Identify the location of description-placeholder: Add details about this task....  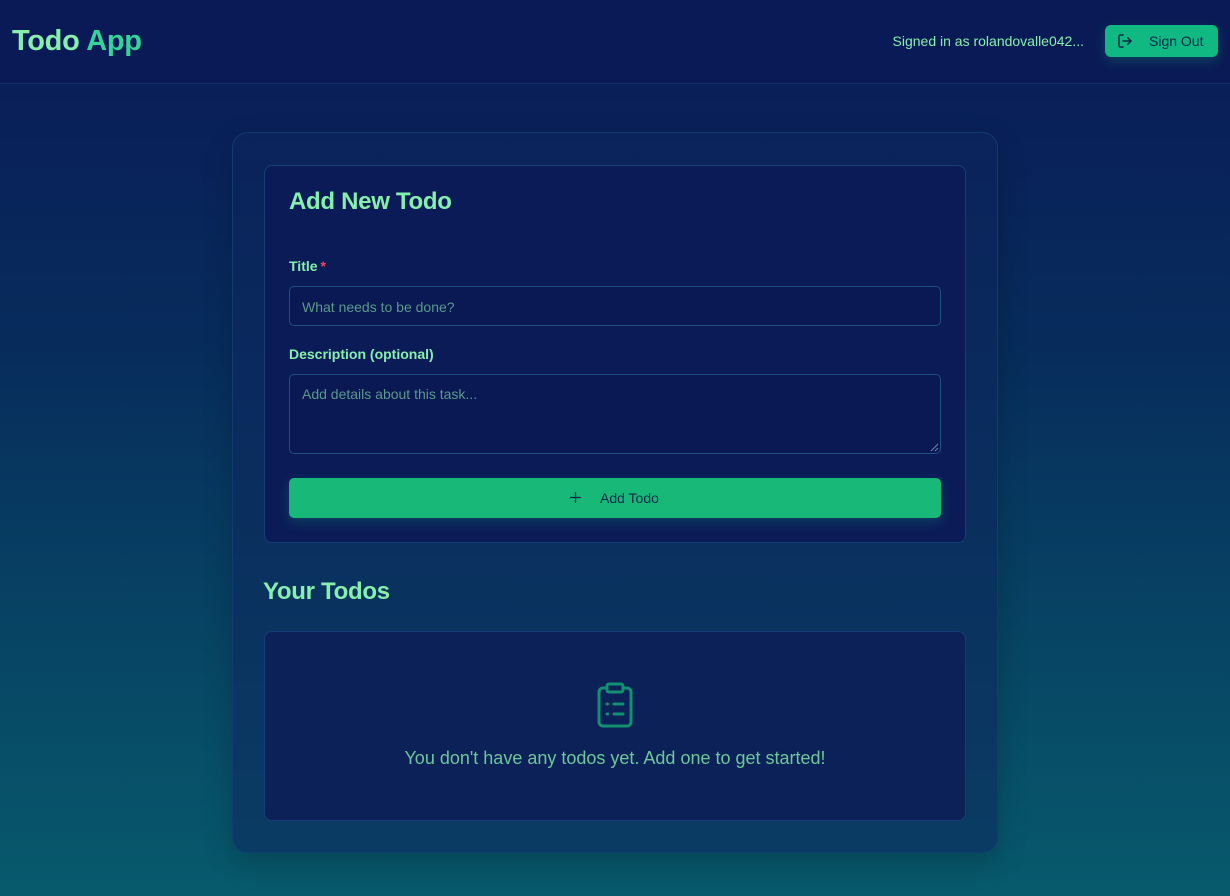
(390, 394).